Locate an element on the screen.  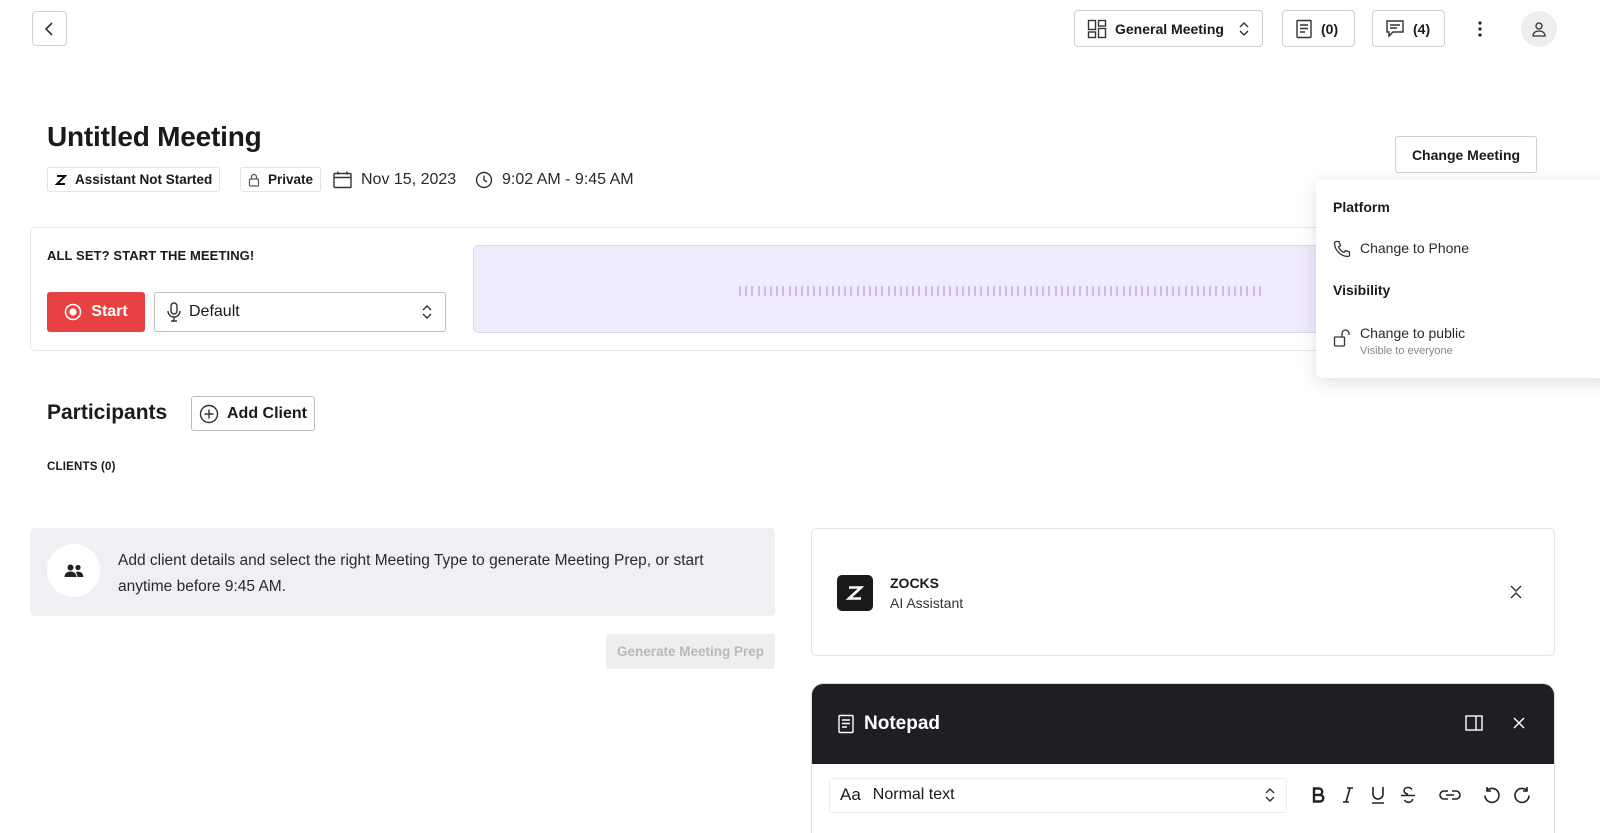
underline-button is located at coordinates (1378, 795).